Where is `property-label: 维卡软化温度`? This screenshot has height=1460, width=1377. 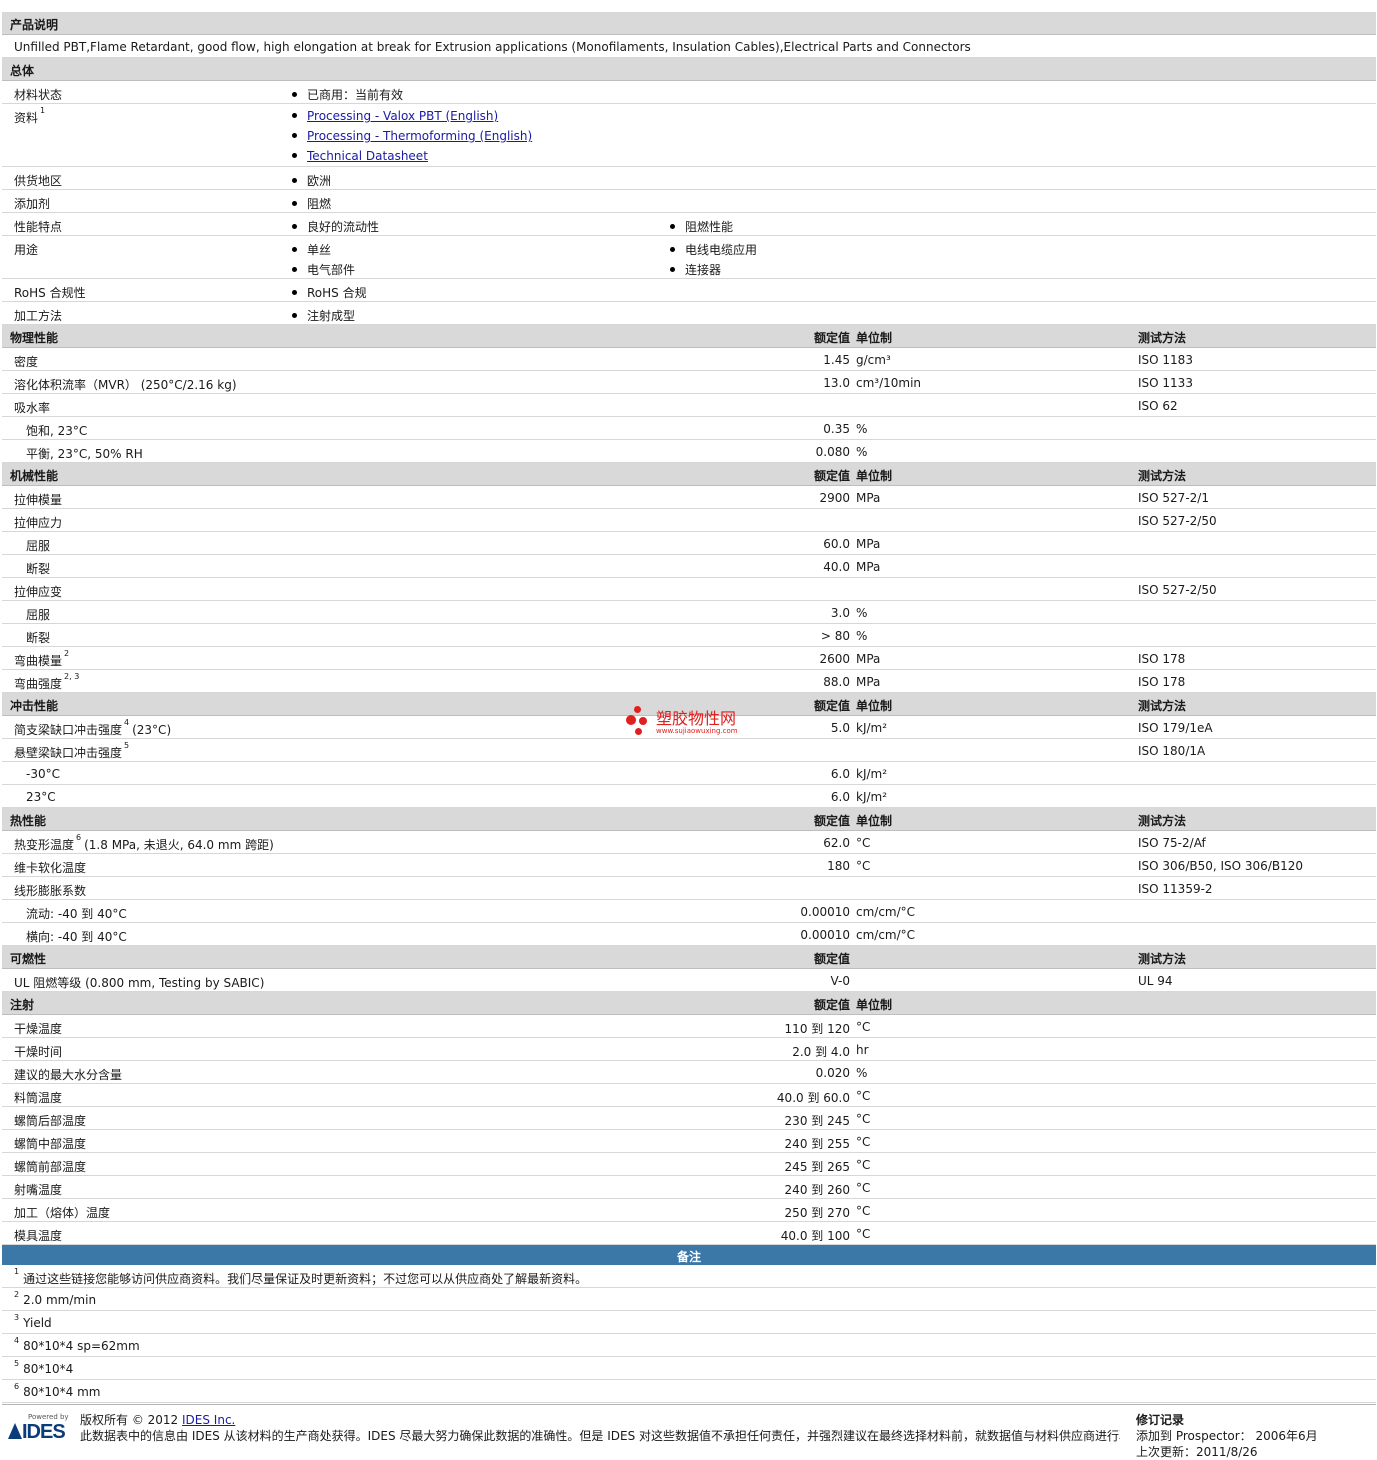
property-label: 维卡软化温度 is located at coordinates (50, 867).